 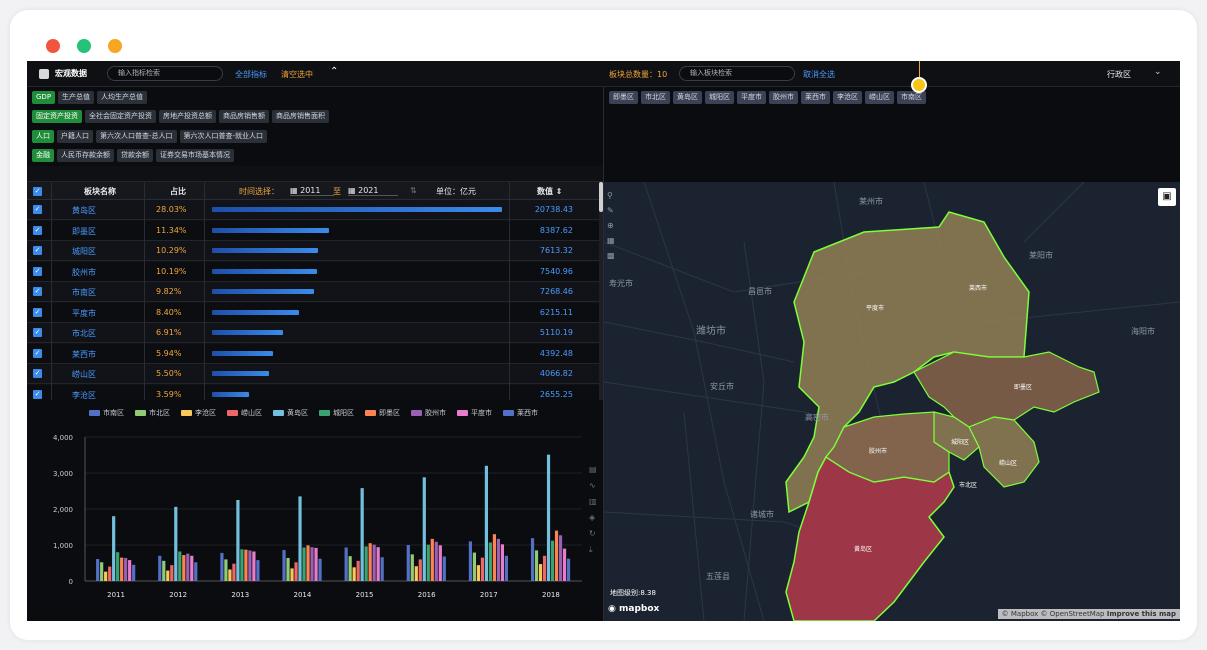 I want to click on scrollbar-thumb, so click(x=601, y=197).